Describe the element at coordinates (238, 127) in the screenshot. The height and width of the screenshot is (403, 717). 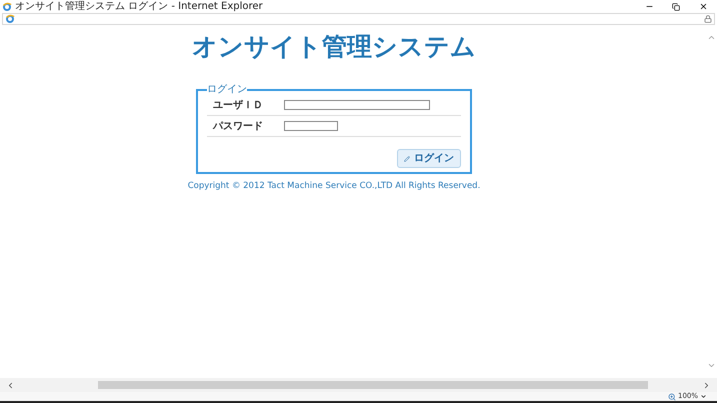
I see `field-label: パスワード` at that location.